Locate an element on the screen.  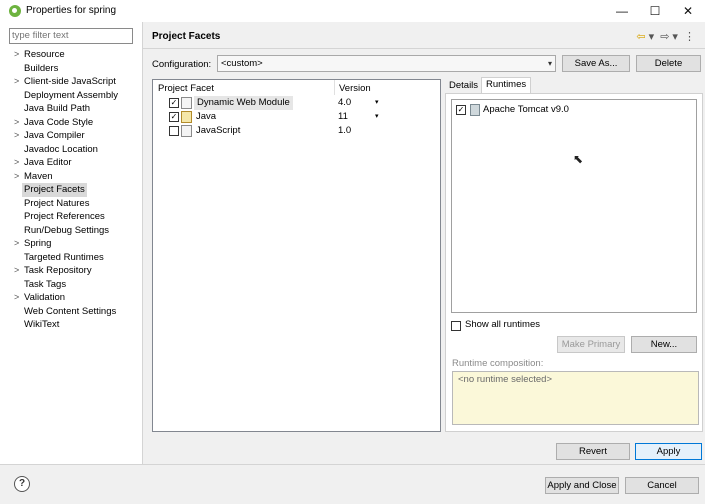
runtime-composition-box: <no runtime selected> is located at coordinates (575, 398).